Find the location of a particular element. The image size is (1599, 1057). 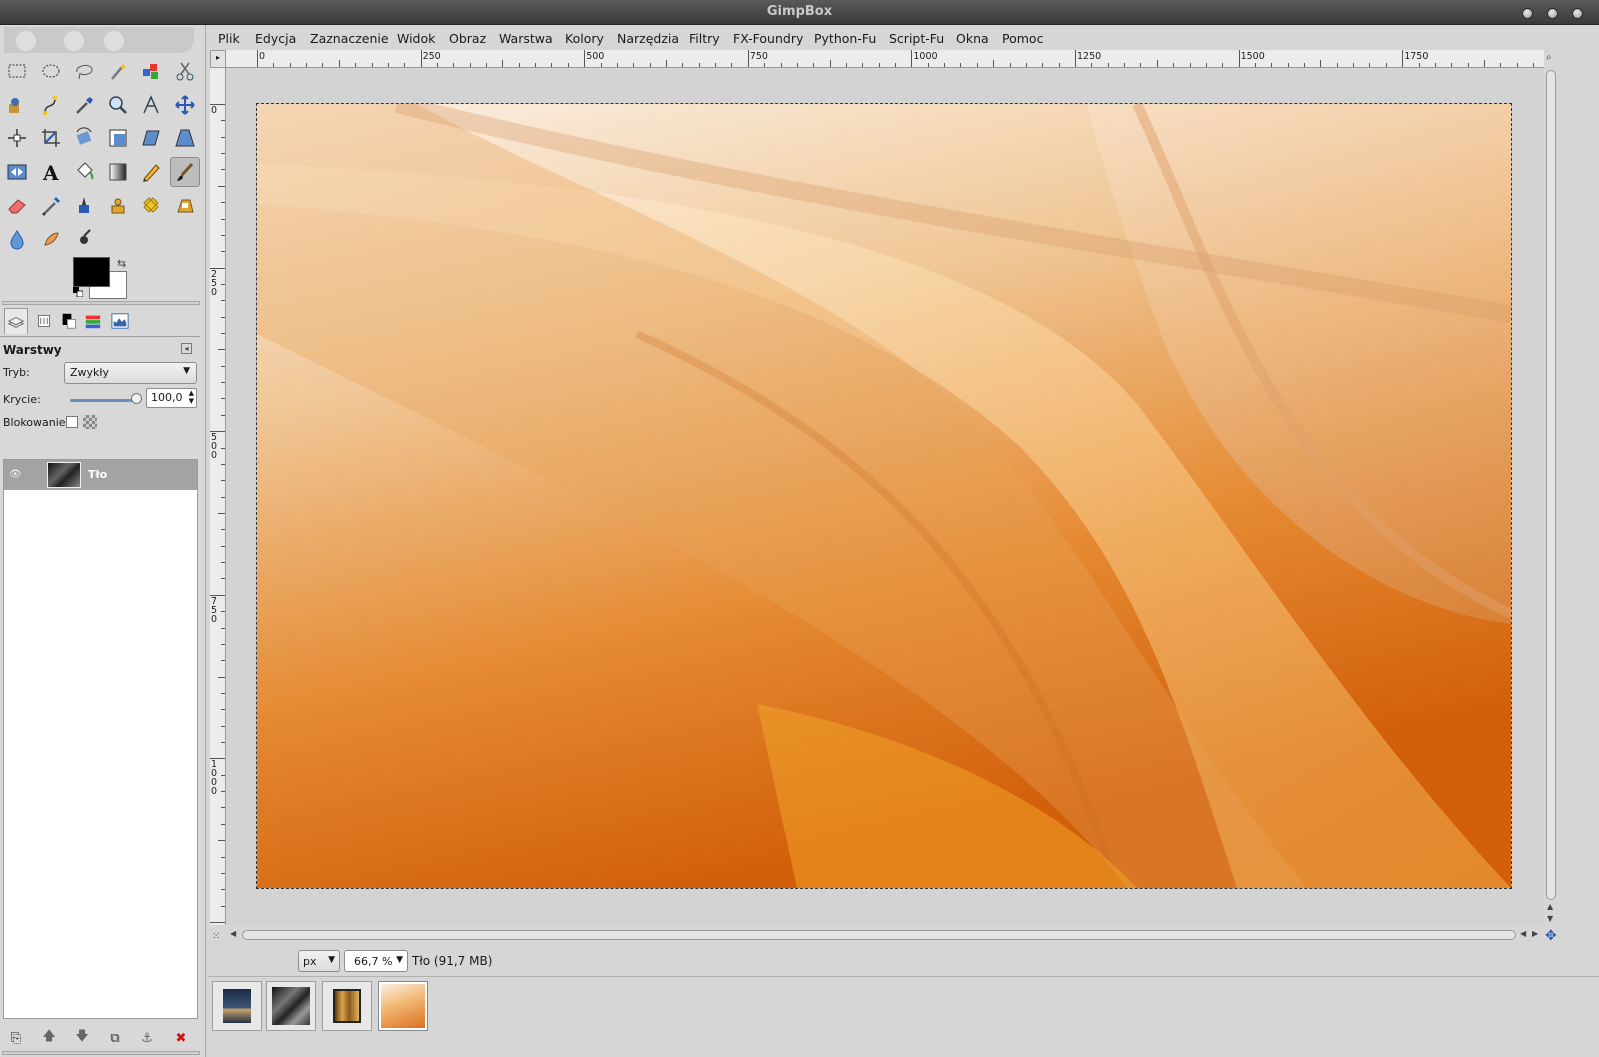

minimize-button is located at coordinates (1527, 13).